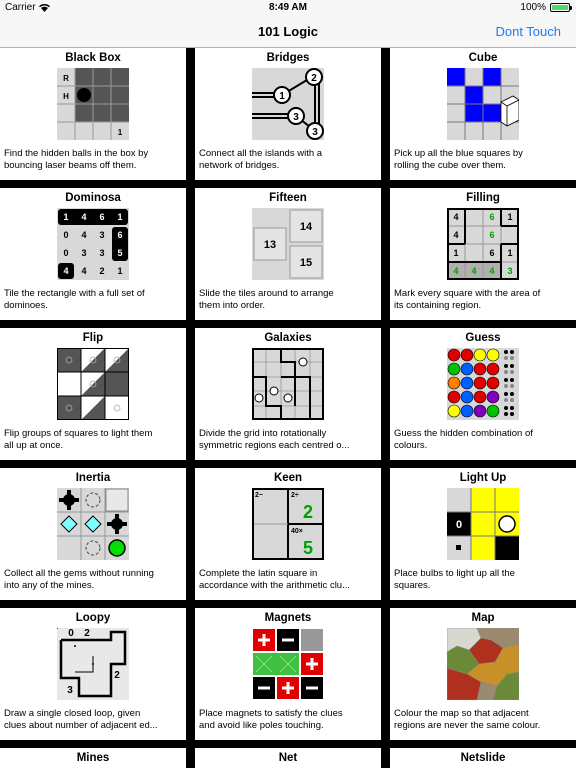 Image resolution: width=576 pixels, height=768 pixels. Describe the element at coordinates (93, 524) in the screenshot. I see `inertia-thumbnail` at that location.